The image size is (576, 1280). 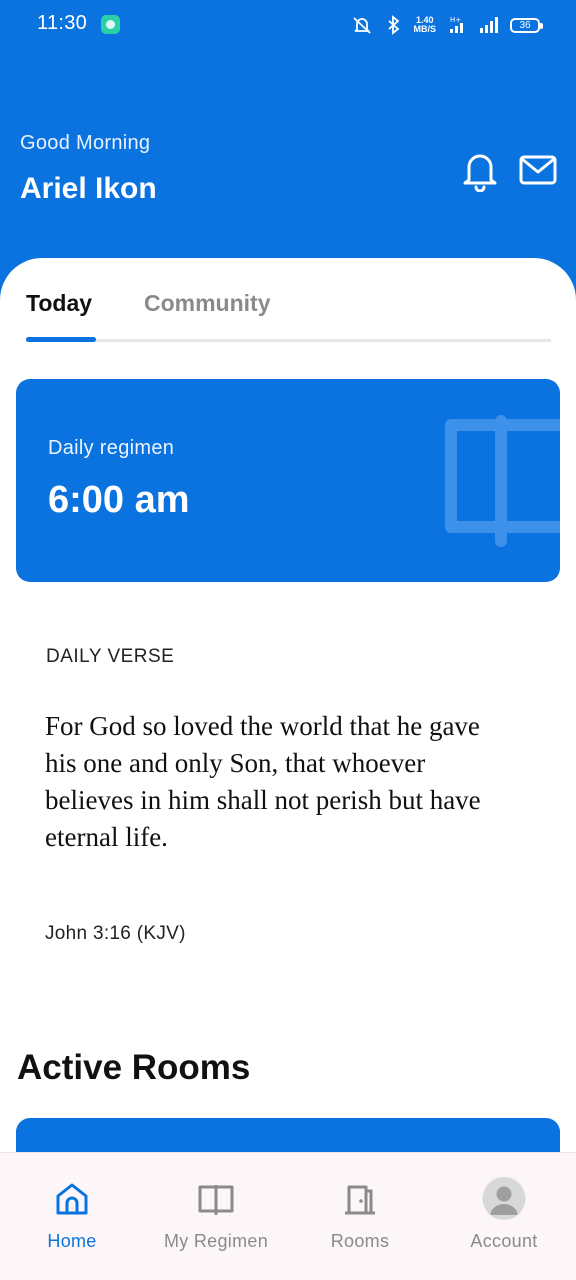 What do you see at coordinates (207, 303) in the screenshot?
I see `tab-community: Community` at bounding box center [207, 303].